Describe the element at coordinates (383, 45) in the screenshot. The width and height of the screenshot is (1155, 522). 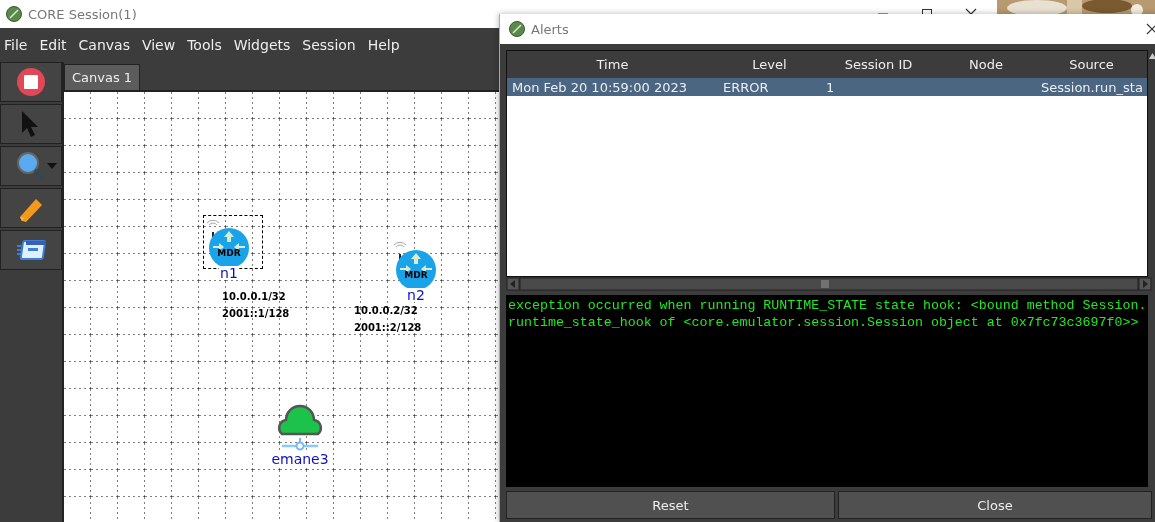
I see `menu-item: Help` at that location.